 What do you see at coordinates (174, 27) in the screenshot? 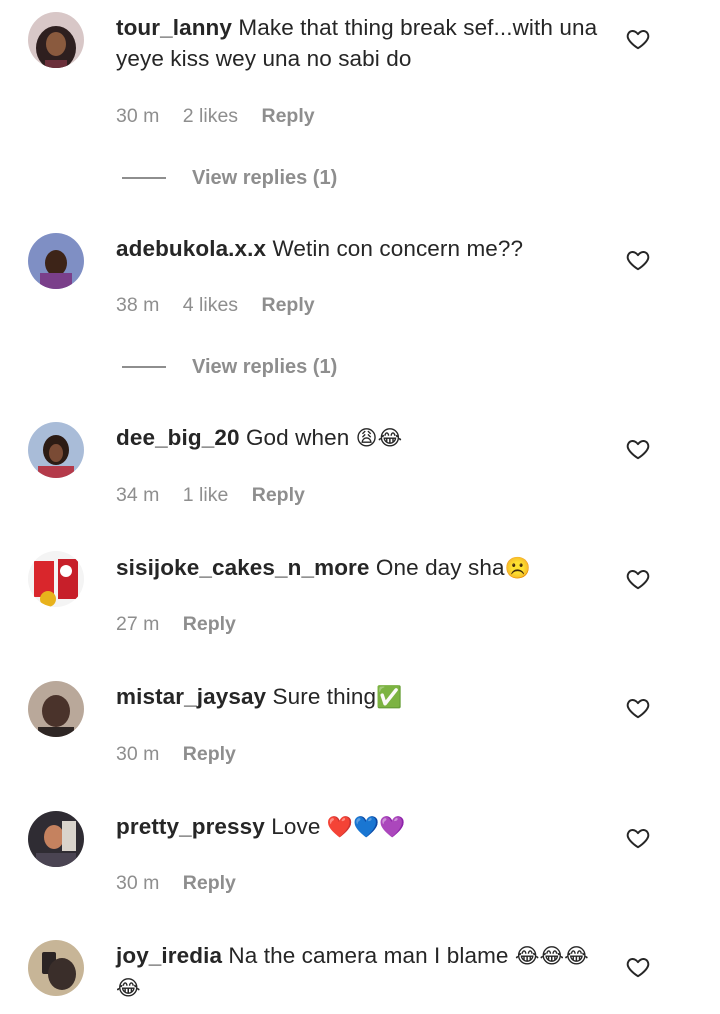
I see `comment-username: tour_lanny` at bounding box center [174, 27].